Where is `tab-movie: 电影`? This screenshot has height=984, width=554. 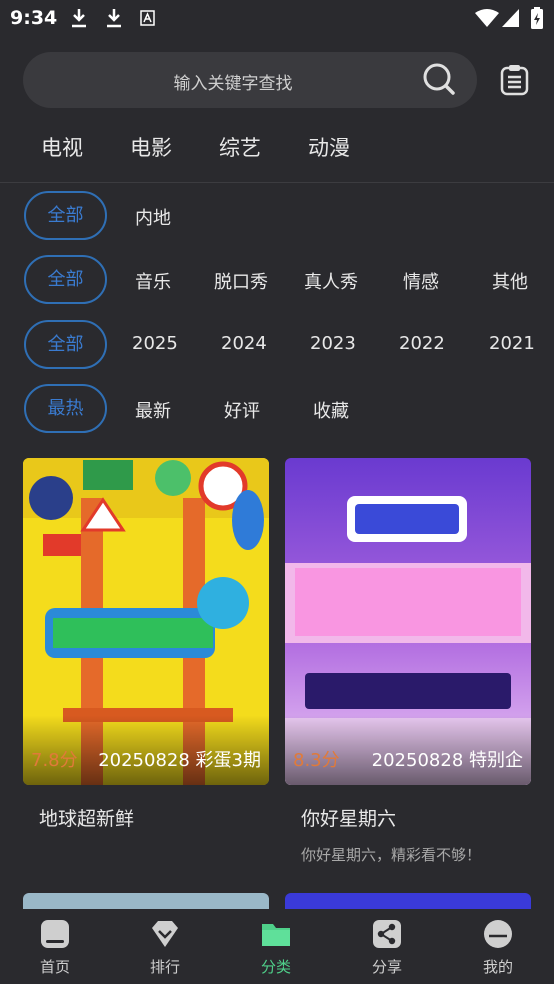 tab-movie: 电影 is located at coordinates (151, 147).